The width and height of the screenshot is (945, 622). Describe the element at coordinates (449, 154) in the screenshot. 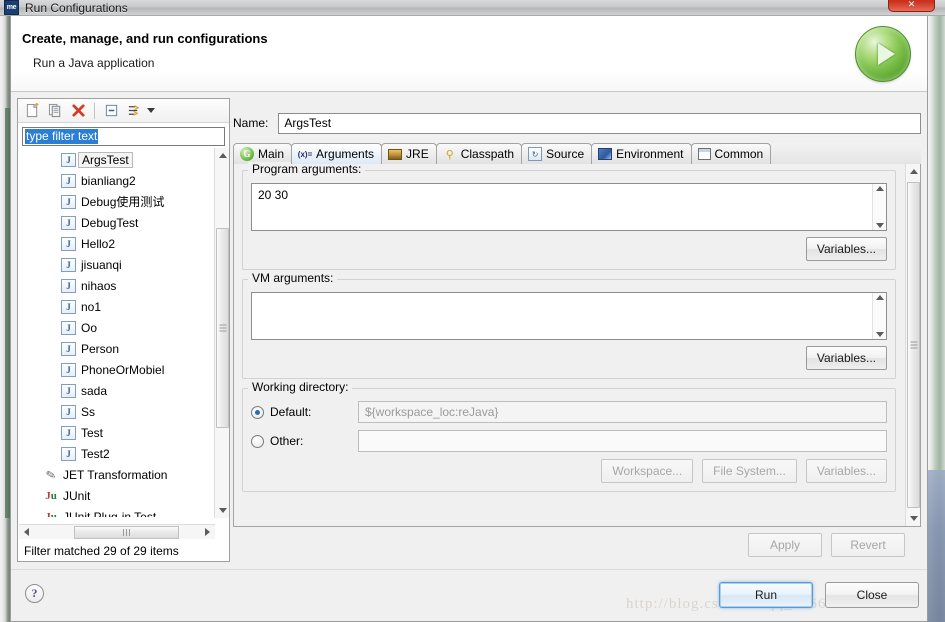

I see `classpath-icon: ⚲` at that location.